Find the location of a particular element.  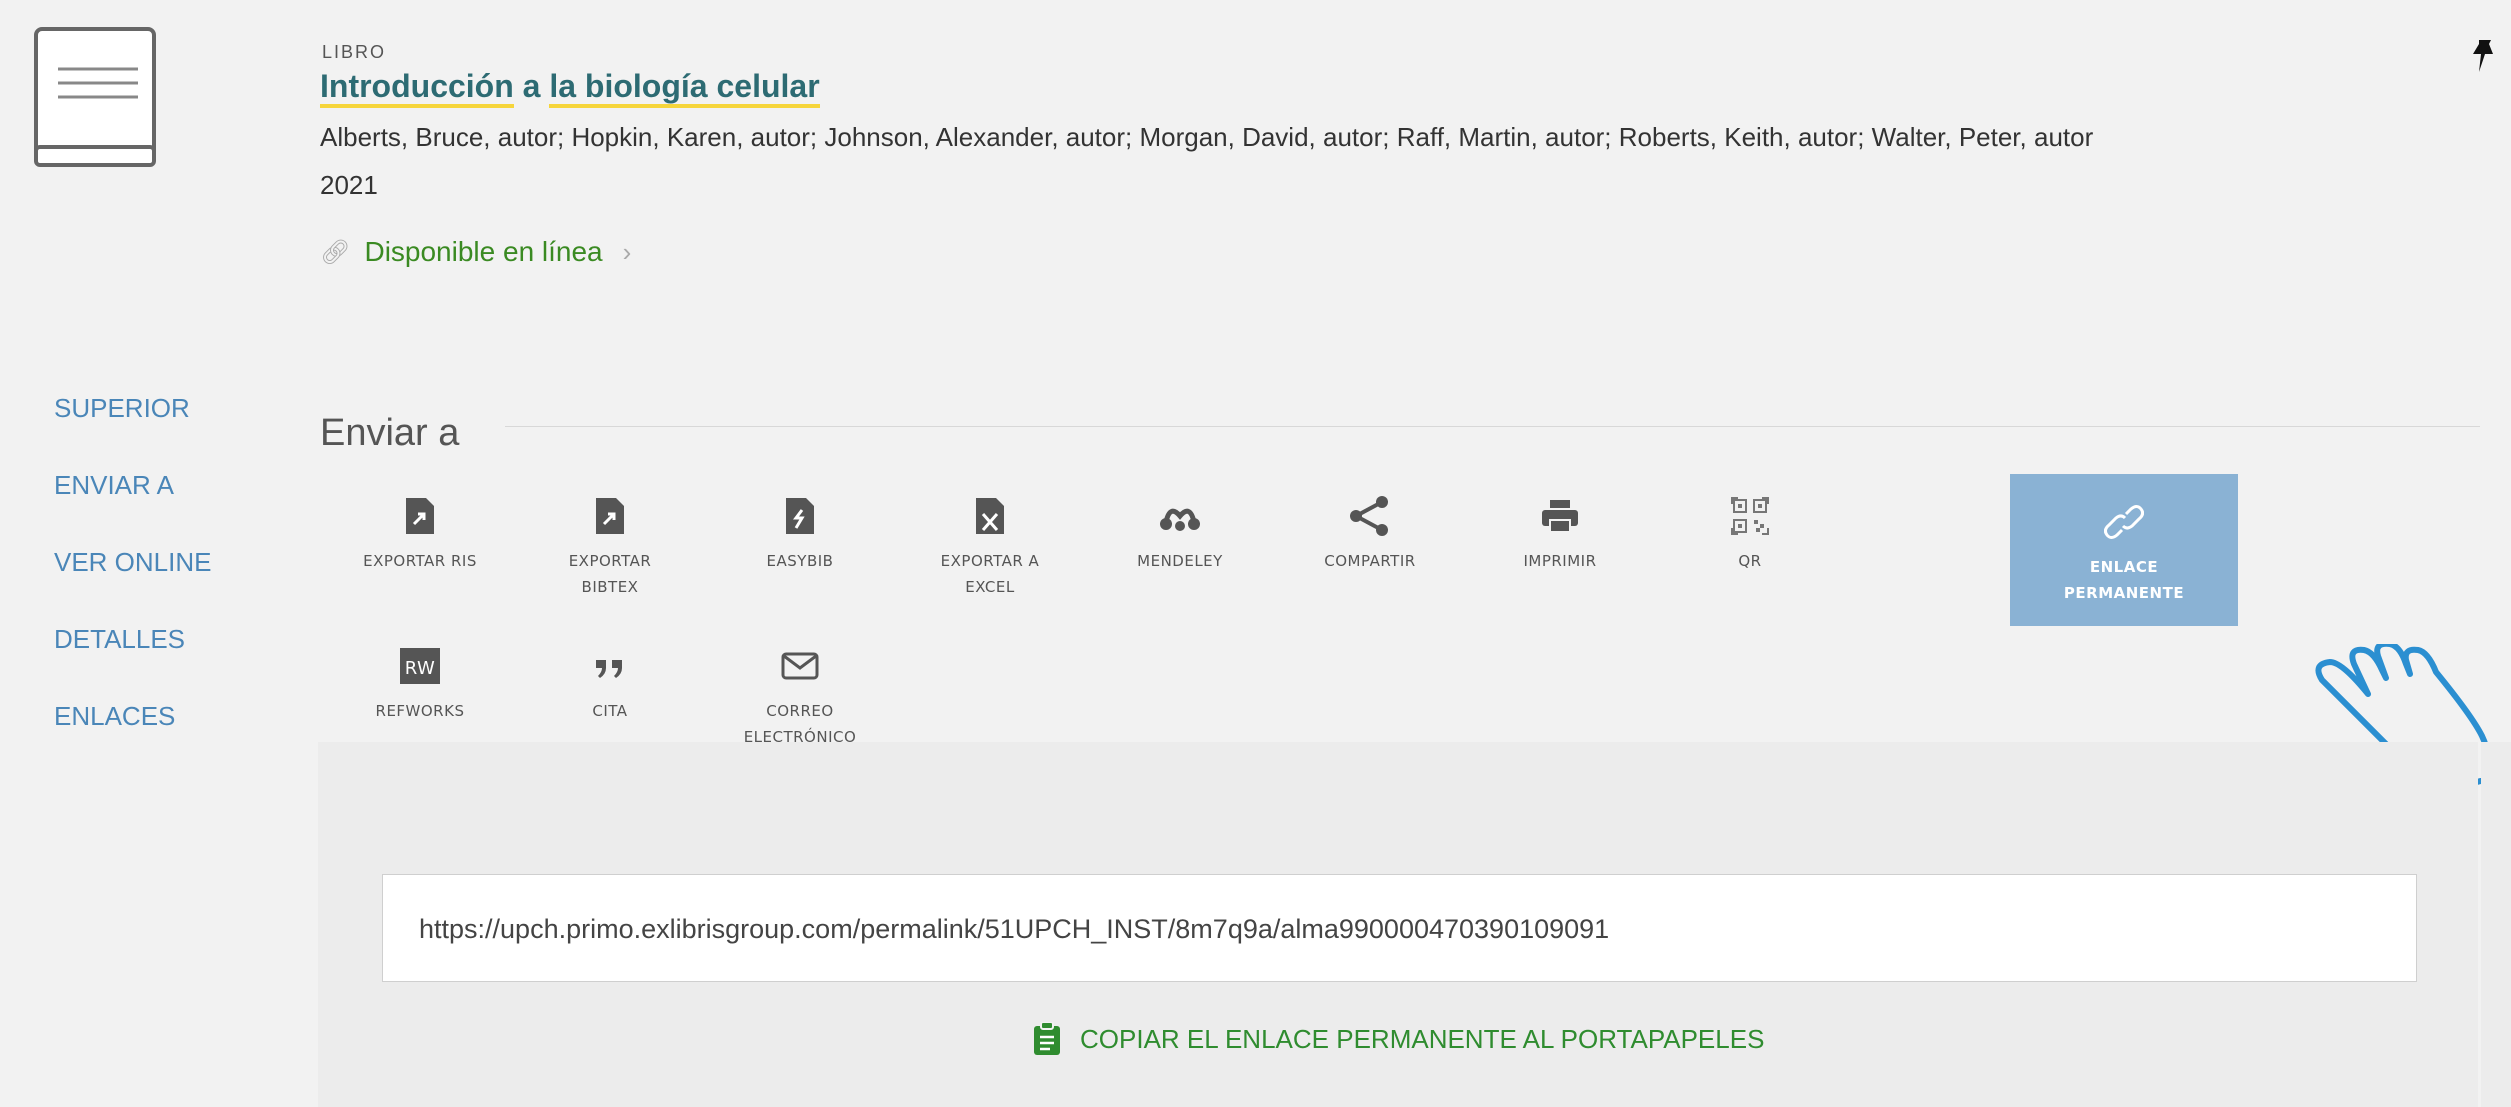

link-icon is located at coordinates (2124, 522).